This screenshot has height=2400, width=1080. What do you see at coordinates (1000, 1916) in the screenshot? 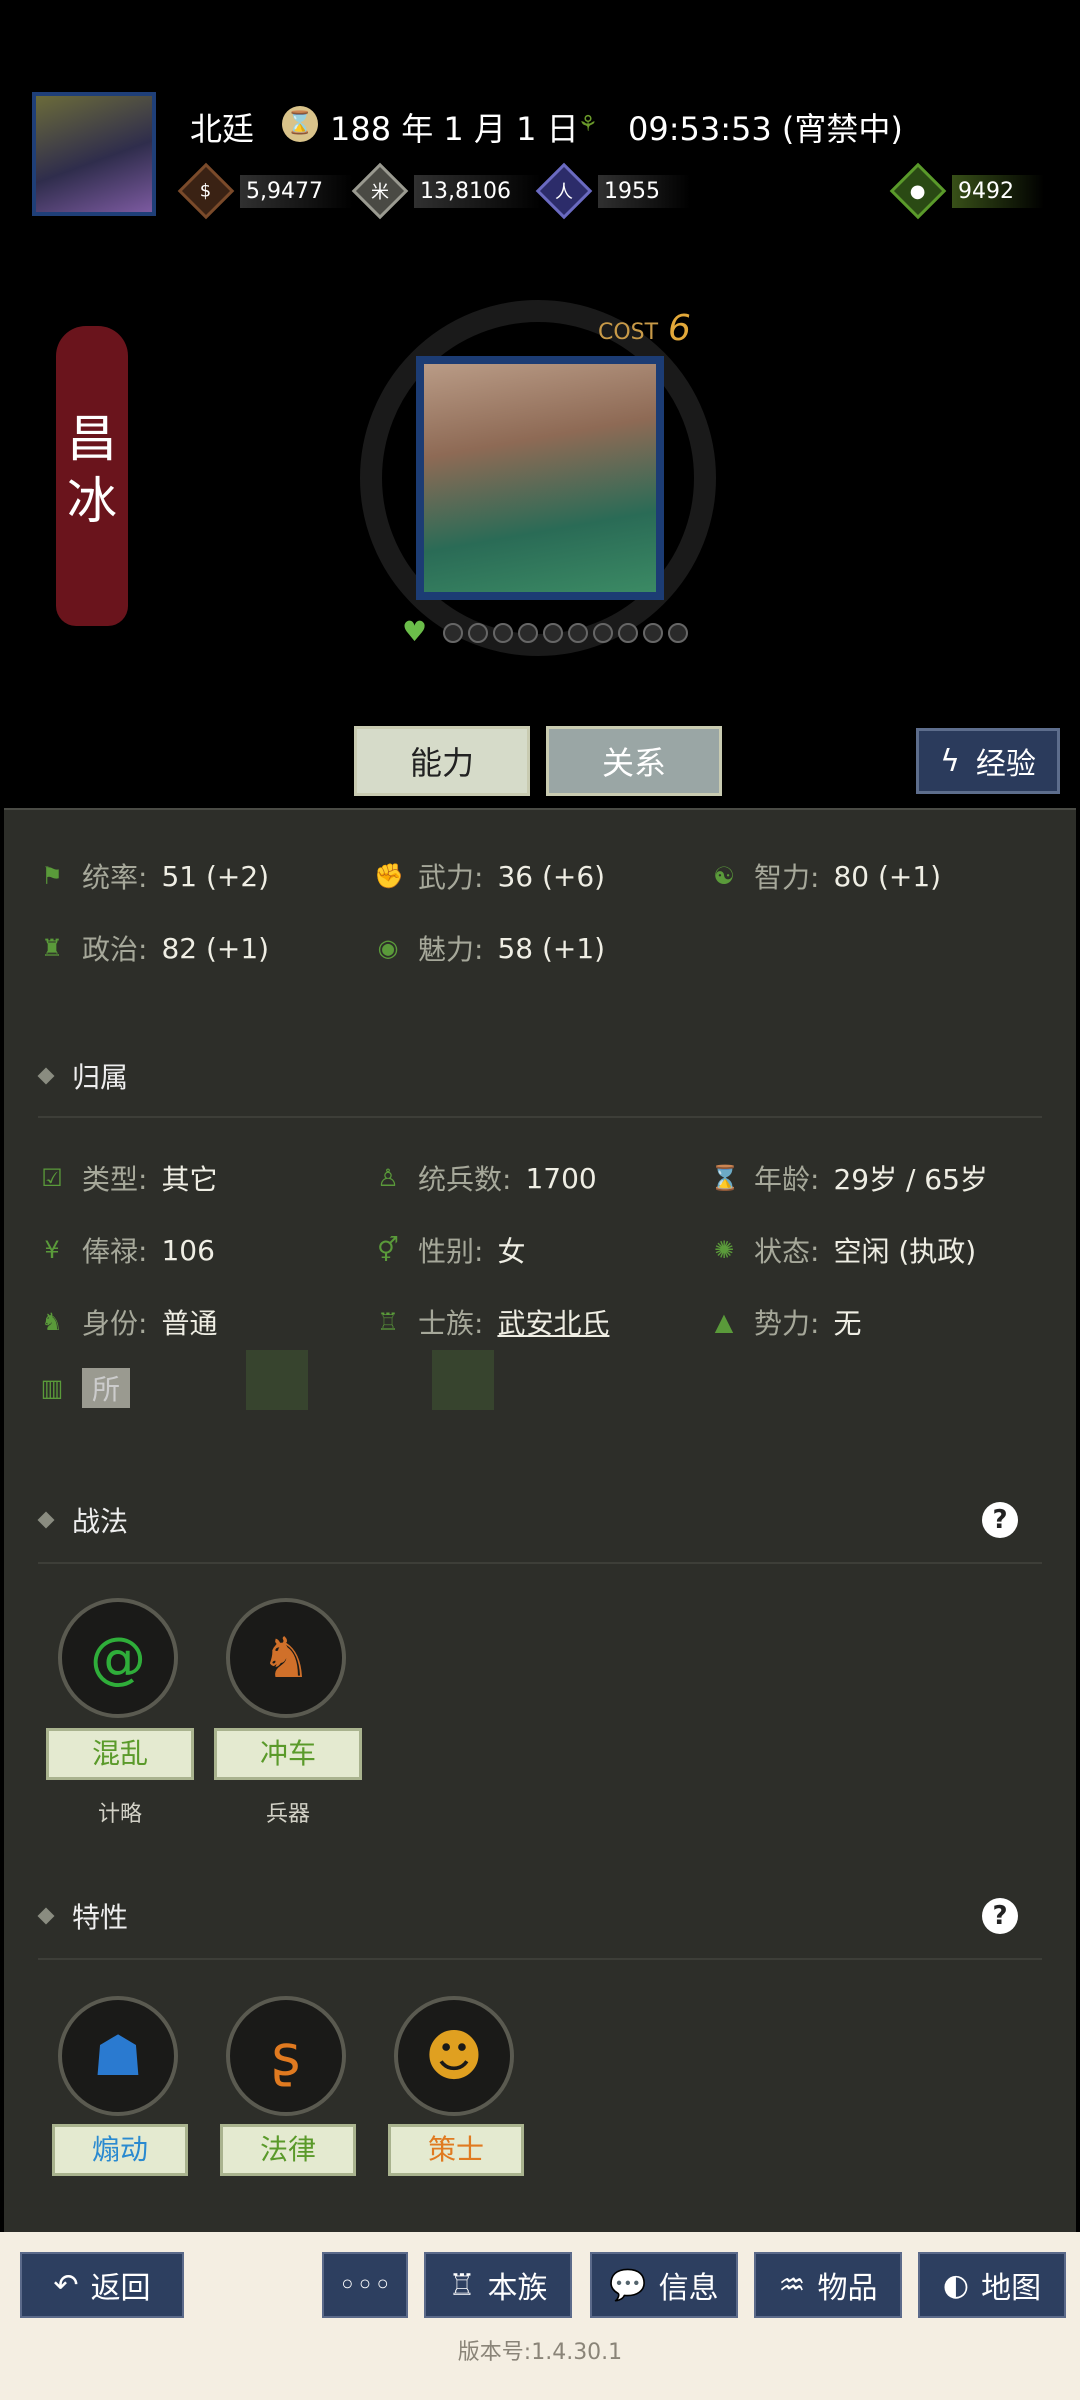
I see `traits-help-button: ?` at bounding box center [1000, 1916].